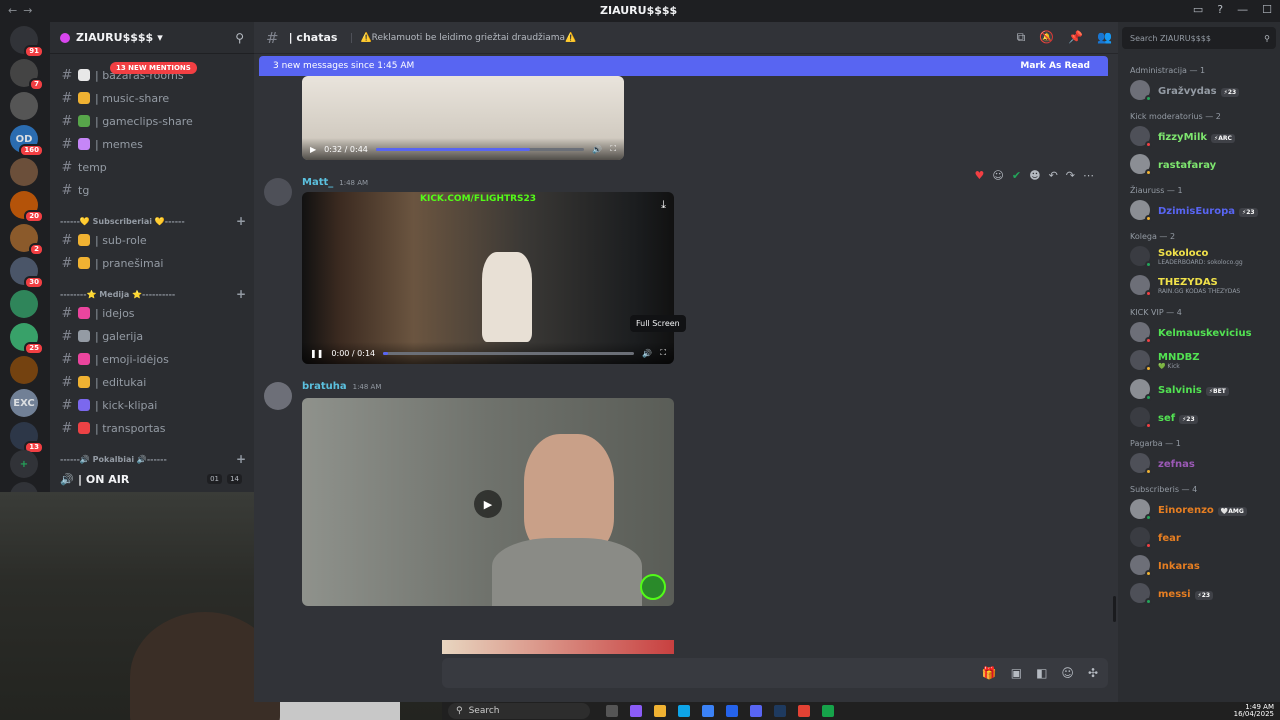  Describe the element at coordinates (153, 221) in the screenshot. I see `category-subscriberiai: ------💛 Subscriberiai 💛------ +` at that location.